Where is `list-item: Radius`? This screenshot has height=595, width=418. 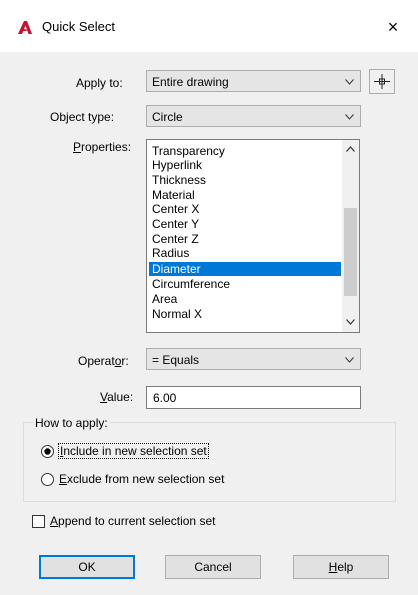 list-item: Radius is located at coordinates (245, 253).